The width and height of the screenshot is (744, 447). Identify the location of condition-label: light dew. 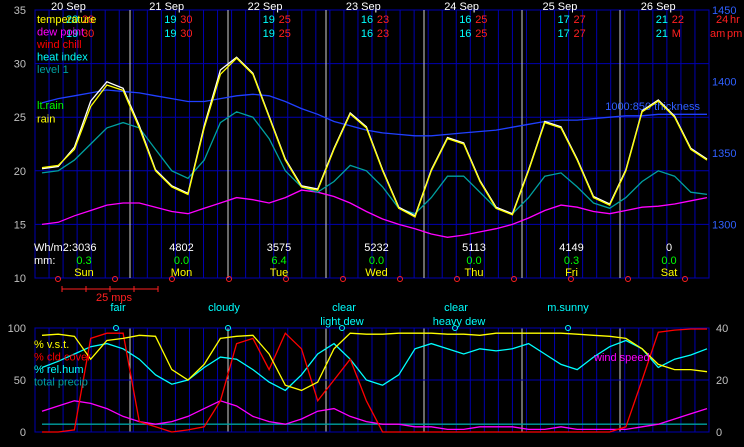
(341, 322).